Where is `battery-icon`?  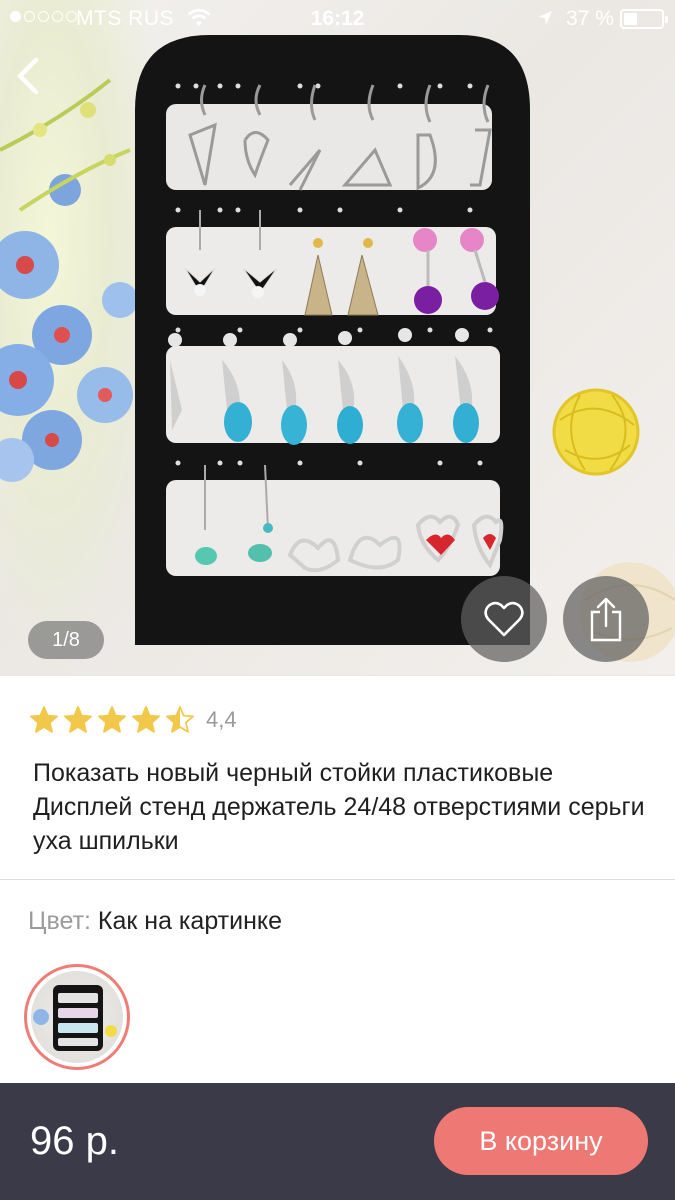 battery-icon is located at coordinates (644, 19).